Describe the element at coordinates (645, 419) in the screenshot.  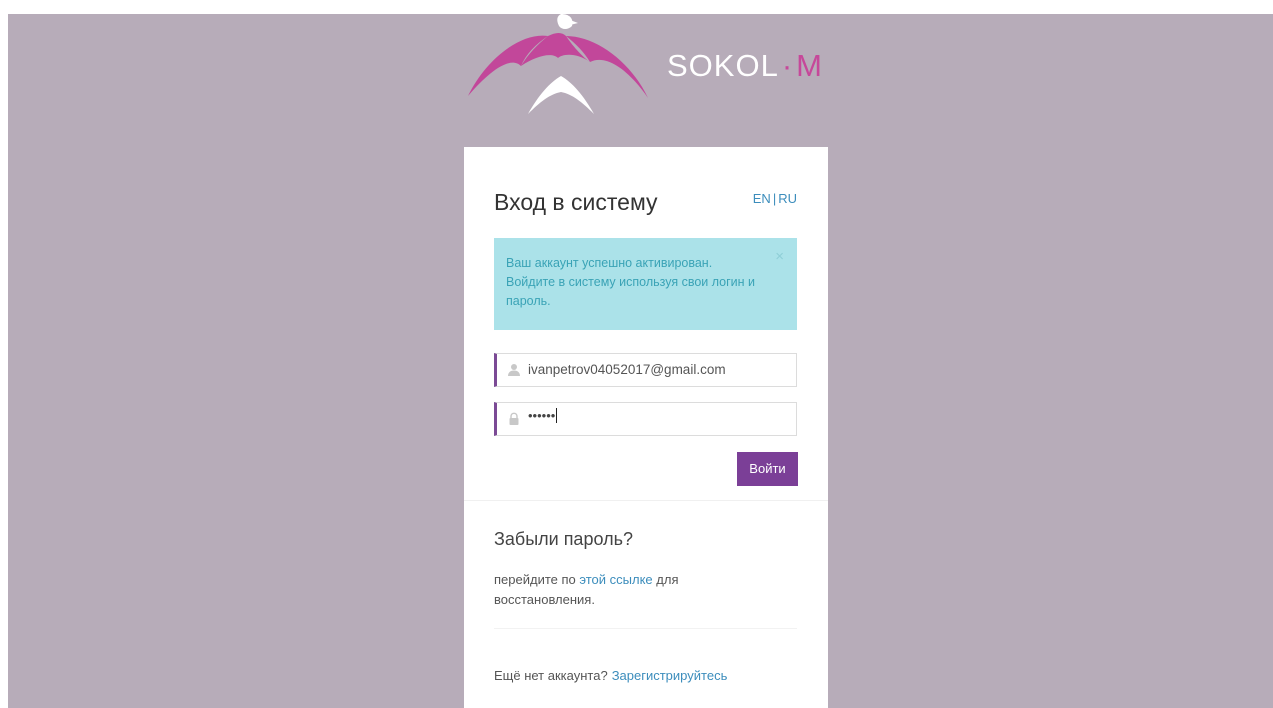
I see `password-field: ••••••` at that location.